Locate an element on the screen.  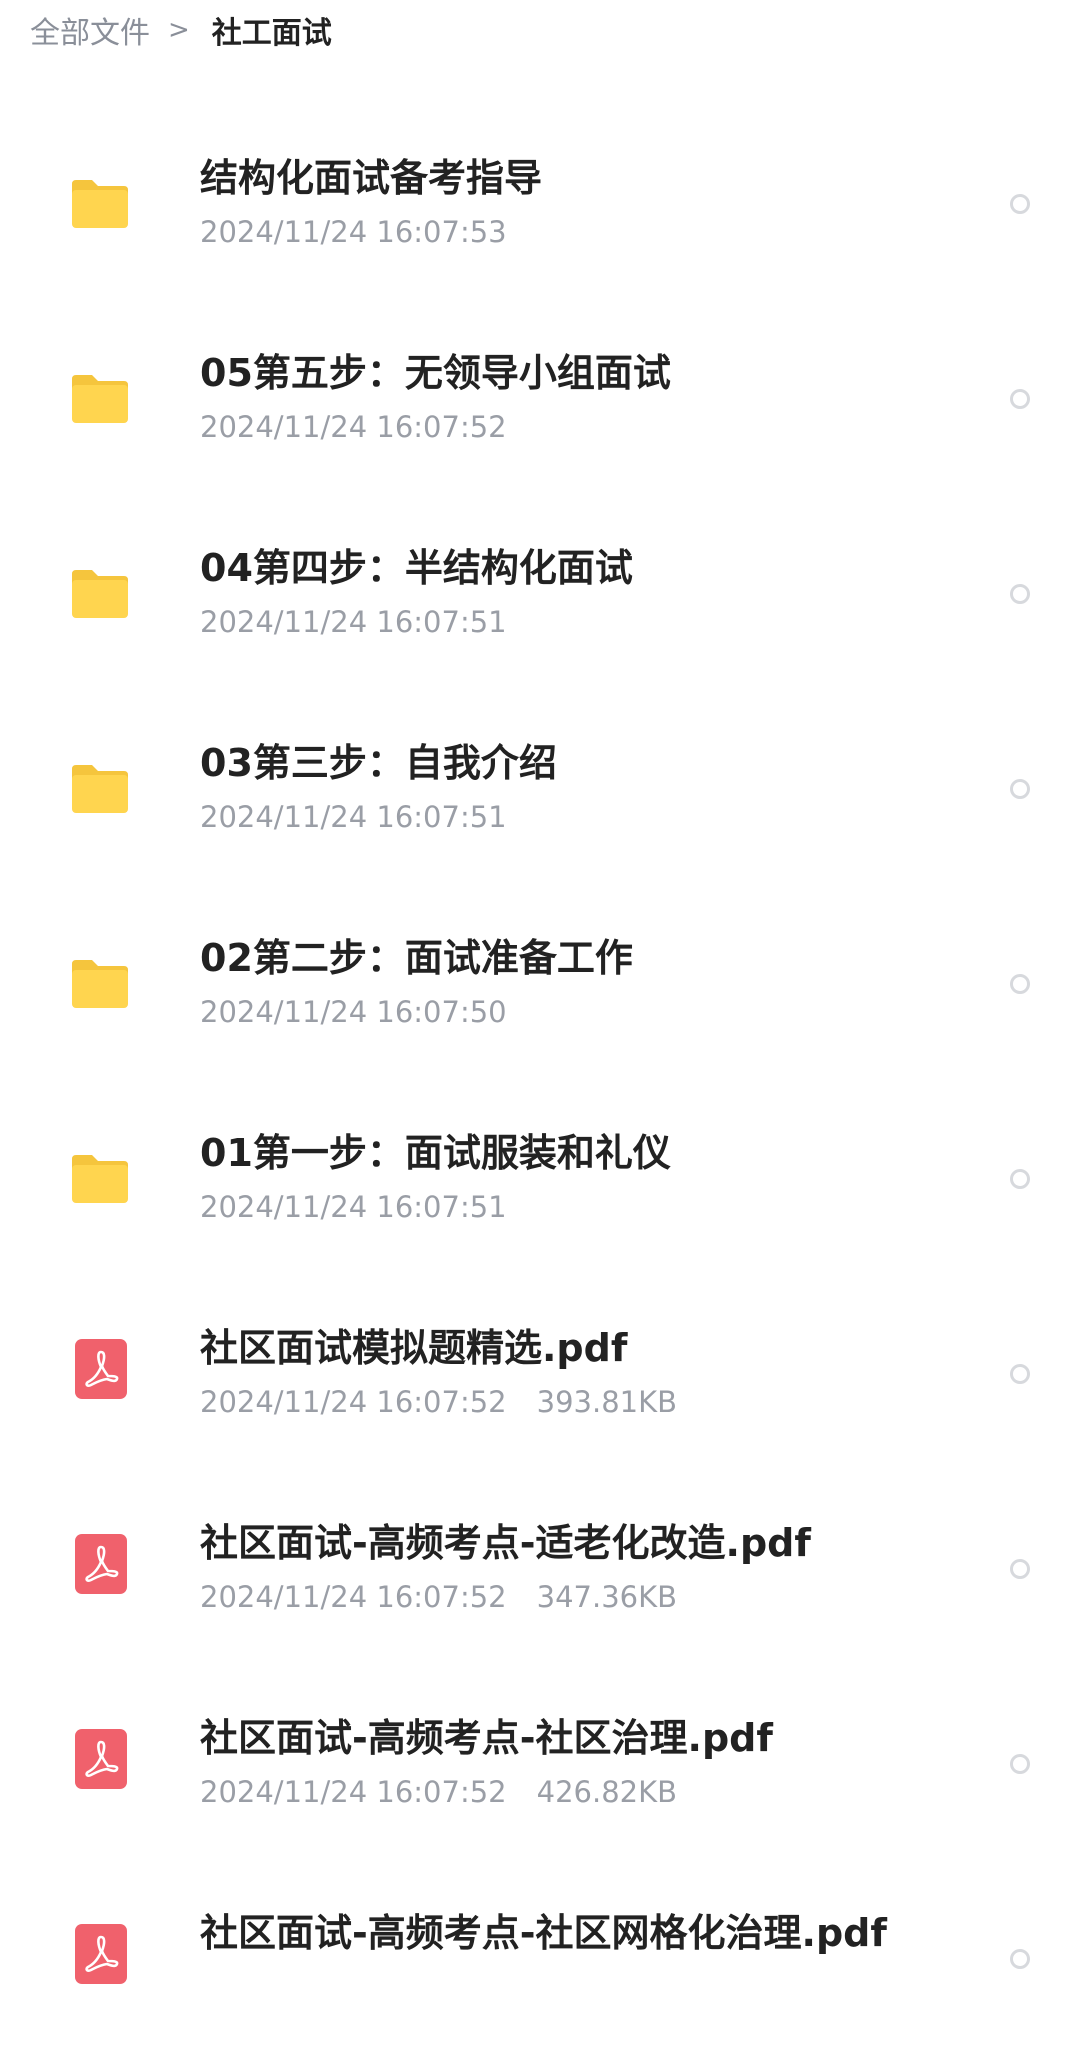
file-name: 结构化面试备考指导 is located at coordinates (371, 178).